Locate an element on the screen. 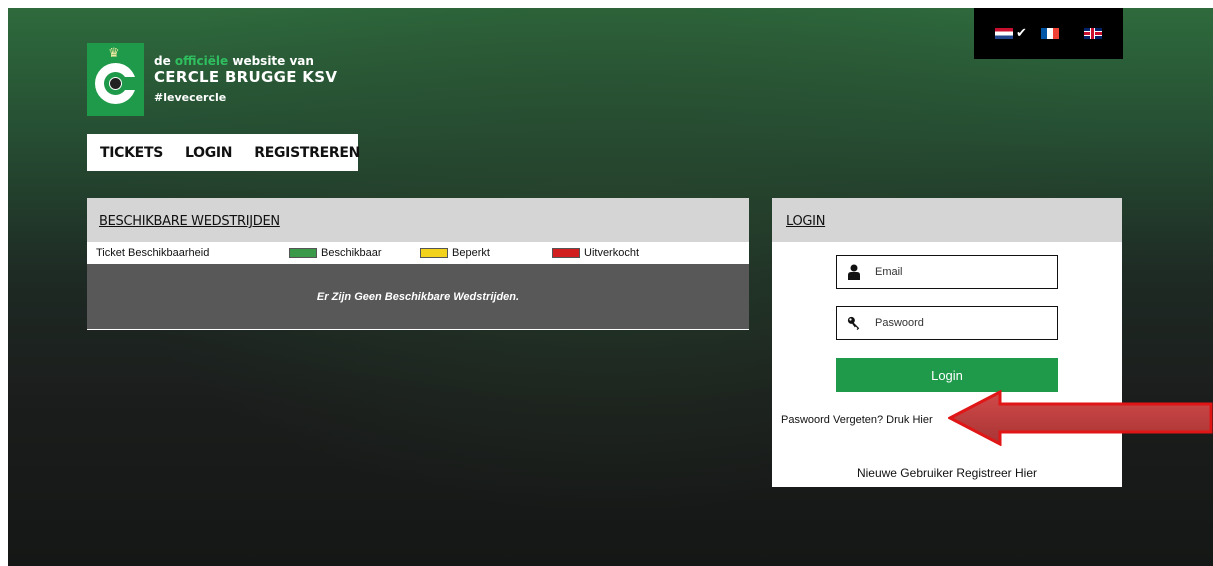 The height and width of the screenshot is (566, 1213). legend-sold-out: Uitverkocht is located at coordinates (595, 253).